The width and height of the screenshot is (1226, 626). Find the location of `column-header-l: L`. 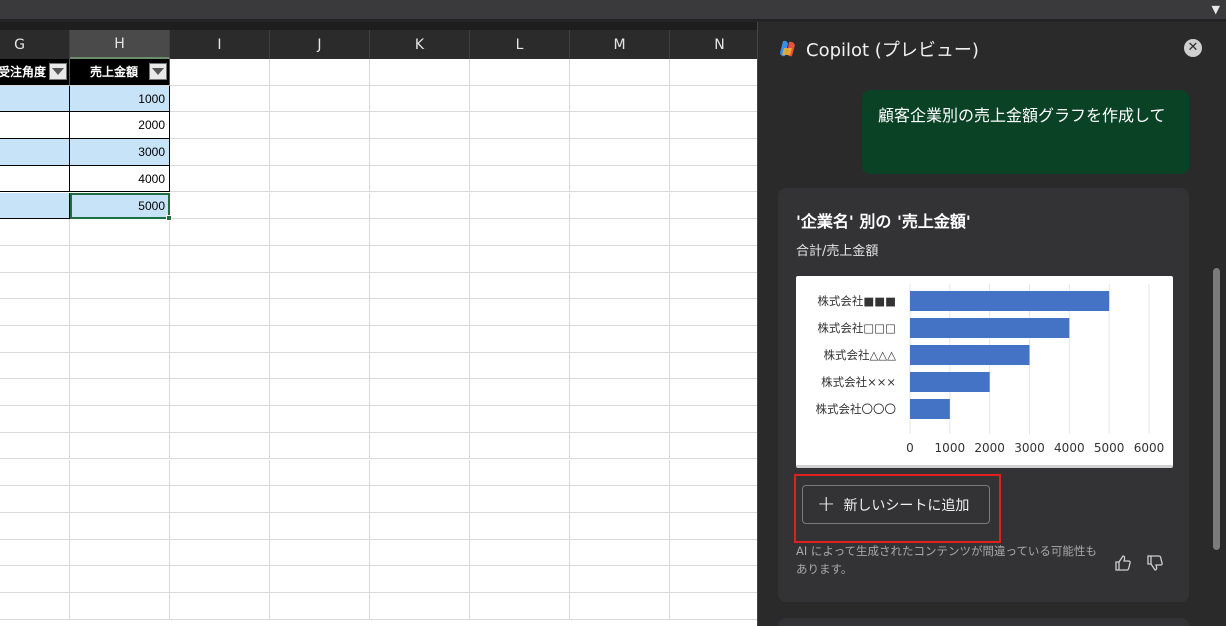

column-header-l: L is located at coordinates (520, 44).